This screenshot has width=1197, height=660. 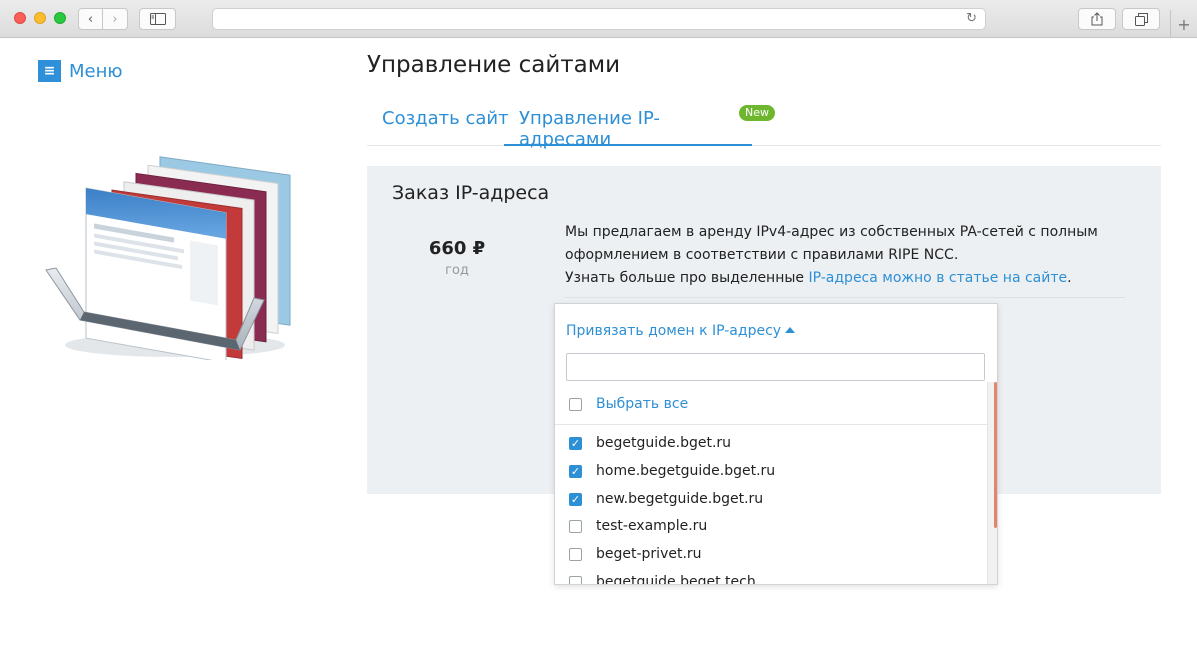 What do you see at coordinates (20, 18) in the screenshot?
I see `close-window-button` at bounding box center [20, 18].